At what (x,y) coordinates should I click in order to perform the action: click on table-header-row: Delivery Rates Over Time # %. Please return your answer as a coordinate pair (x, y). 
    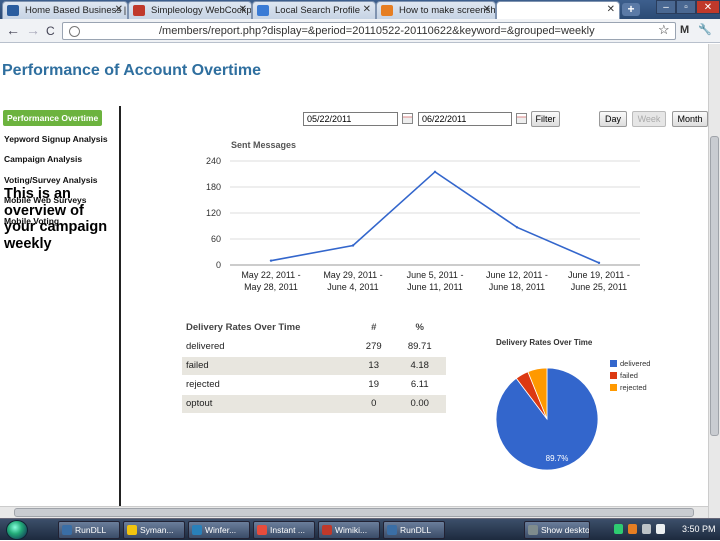
    Looking at the image, I should click on (314, 327).